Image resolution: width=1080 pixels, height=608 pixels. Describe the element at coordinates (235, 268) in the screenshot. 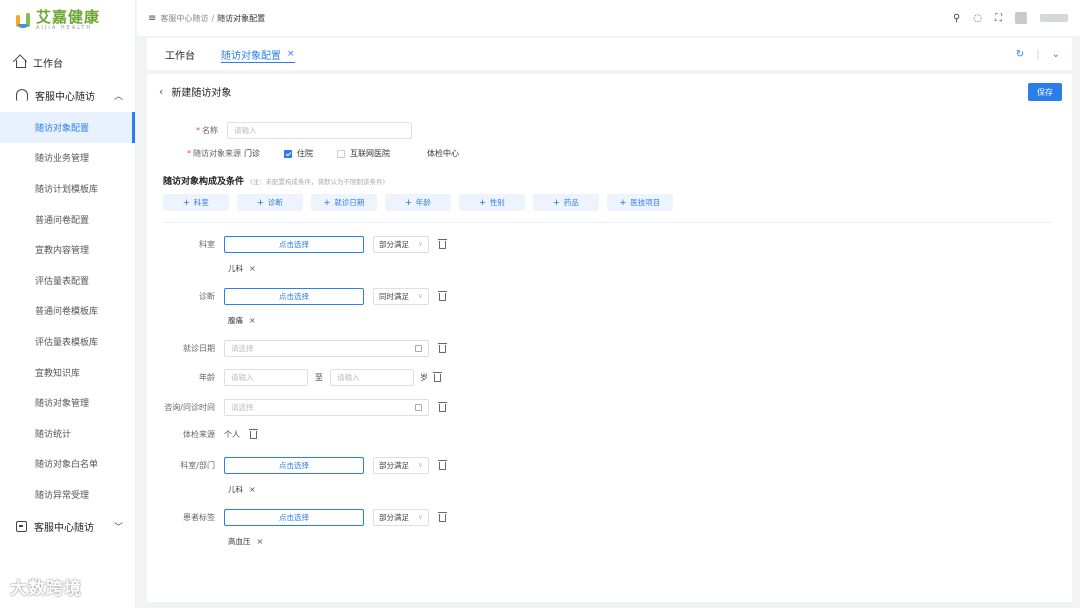

I see `dept-tag-text: 儿科` at that location.